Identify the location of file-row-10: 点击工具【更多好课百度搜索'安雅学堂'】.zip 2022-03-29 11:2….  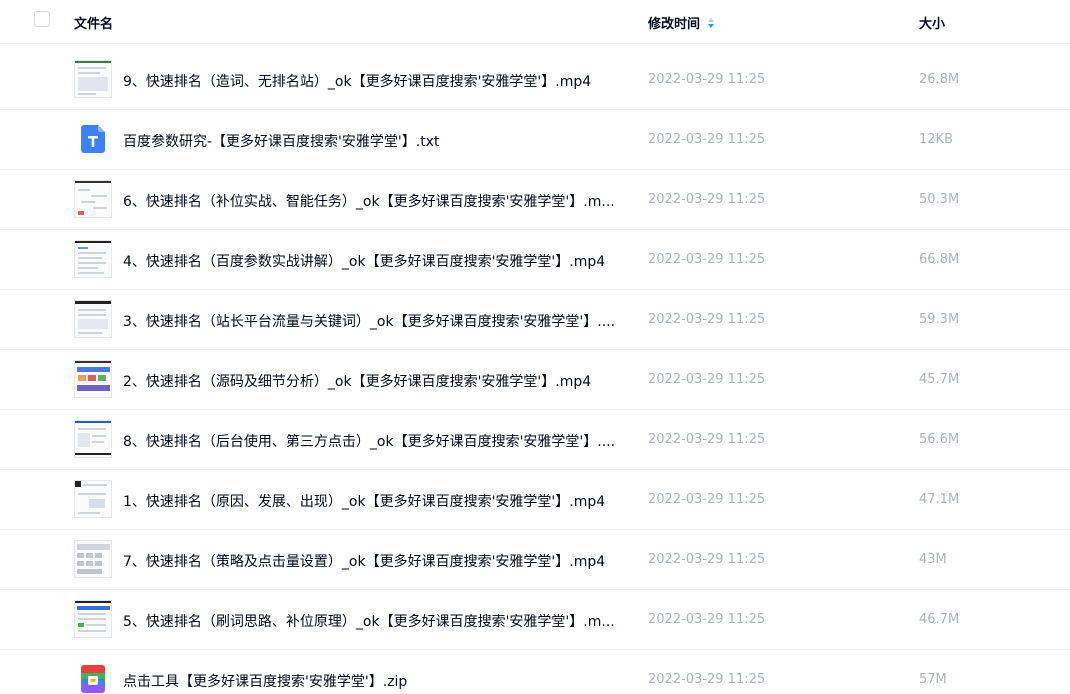
(535, 672).